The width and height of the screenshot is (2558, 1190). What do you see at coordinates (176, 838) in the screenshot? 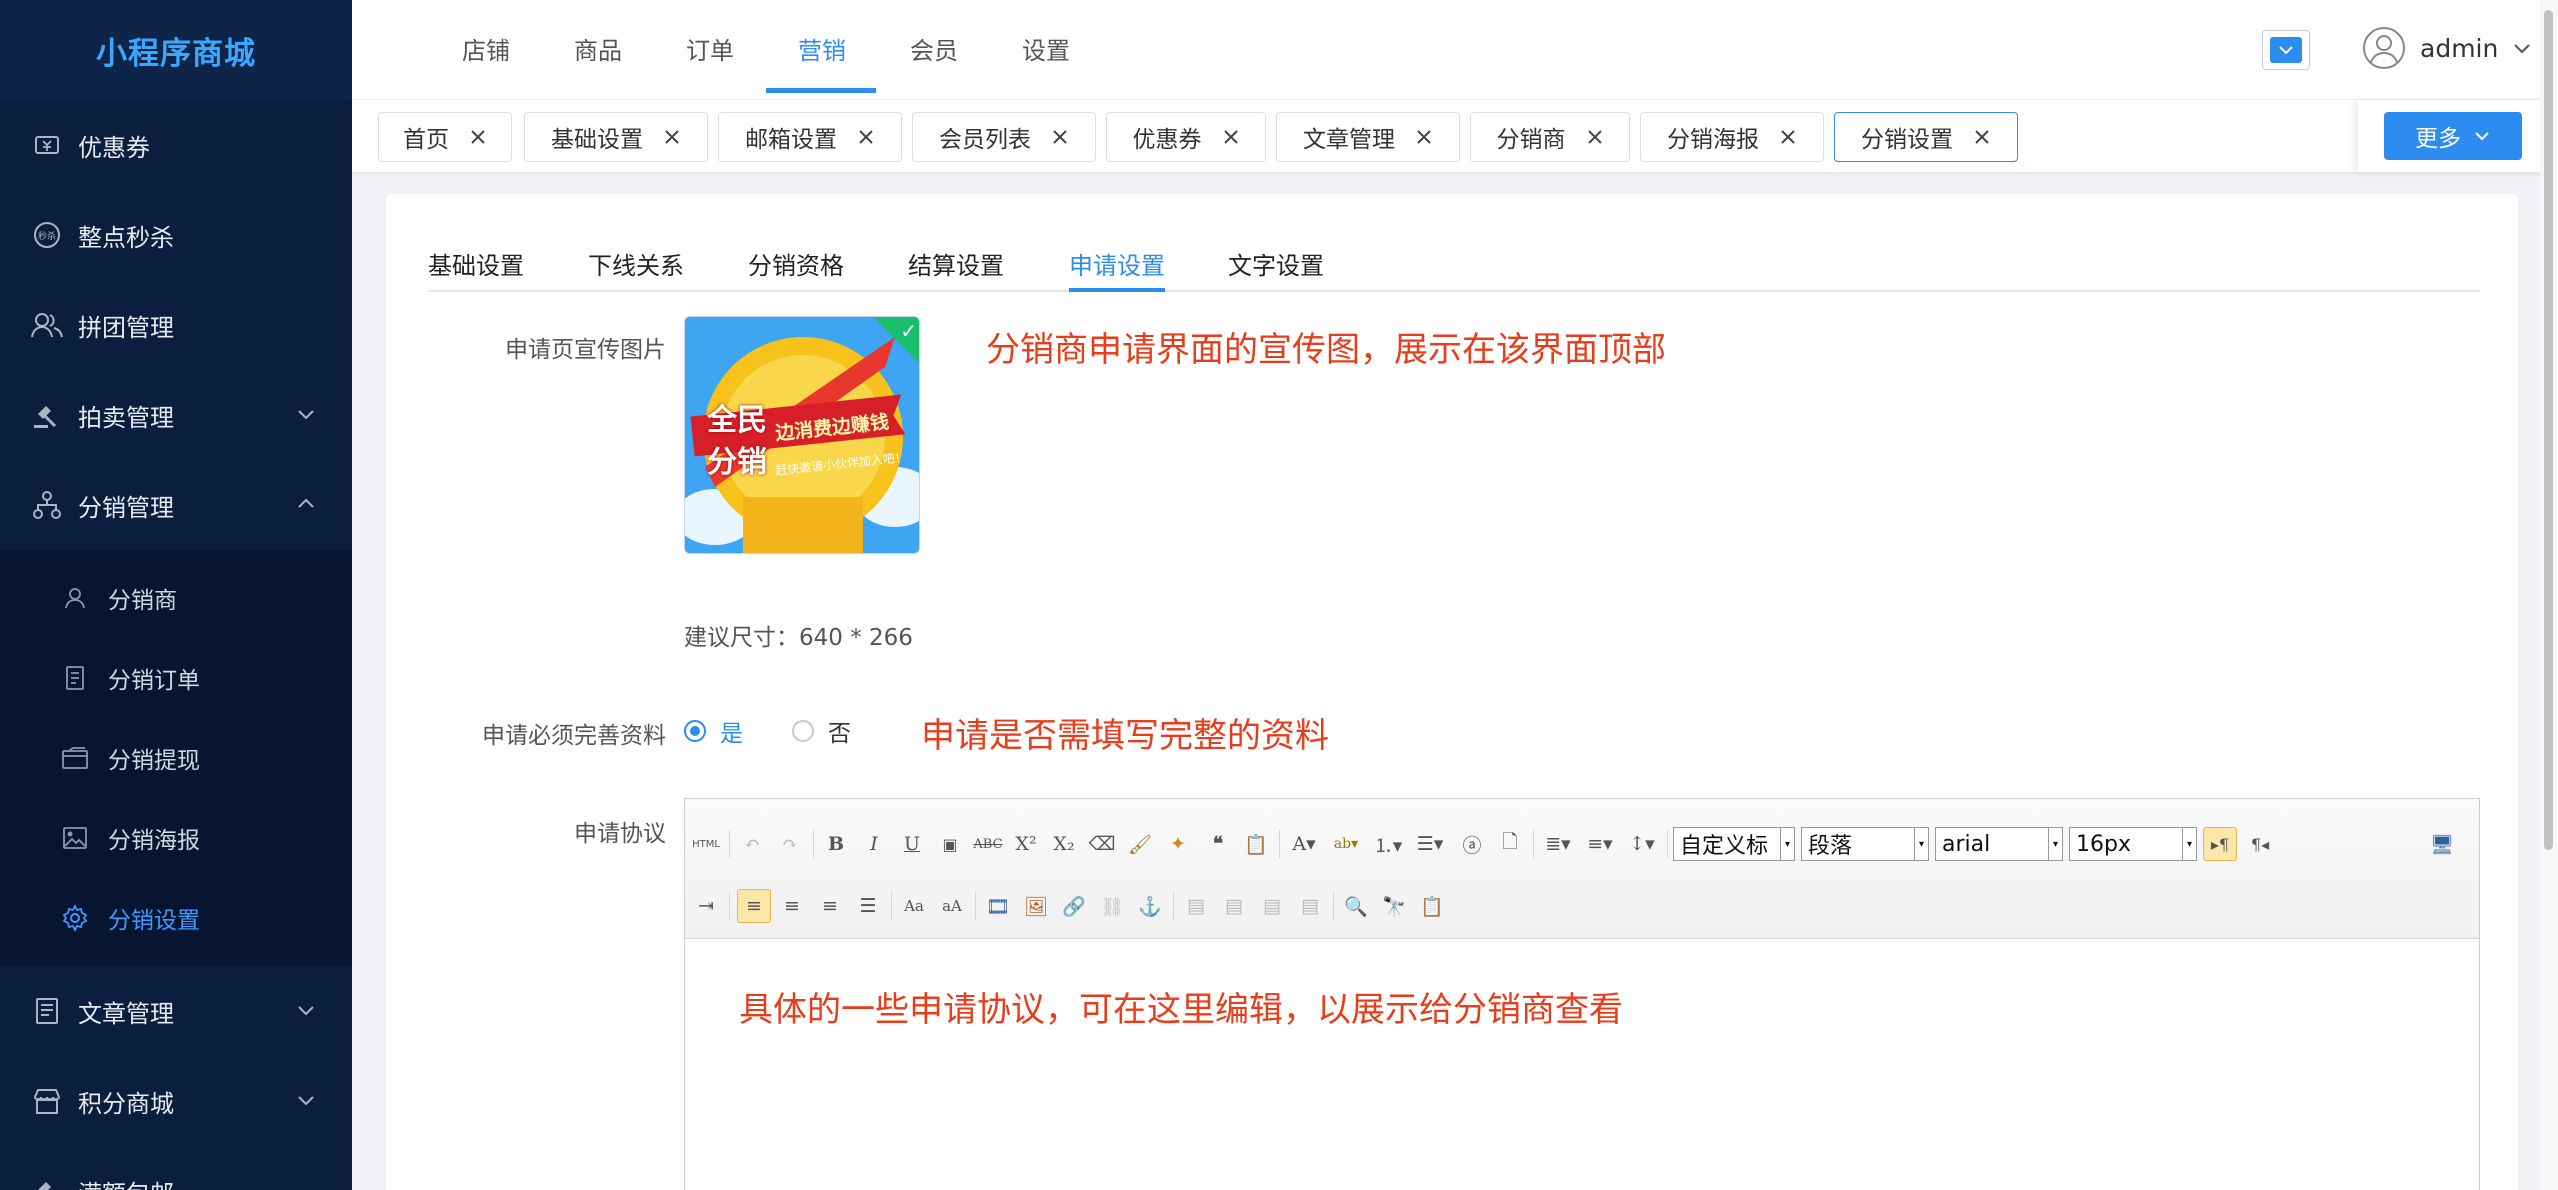
I see `sidebar-subitem-posters: 分销海报` at bounding box center [176, 838].